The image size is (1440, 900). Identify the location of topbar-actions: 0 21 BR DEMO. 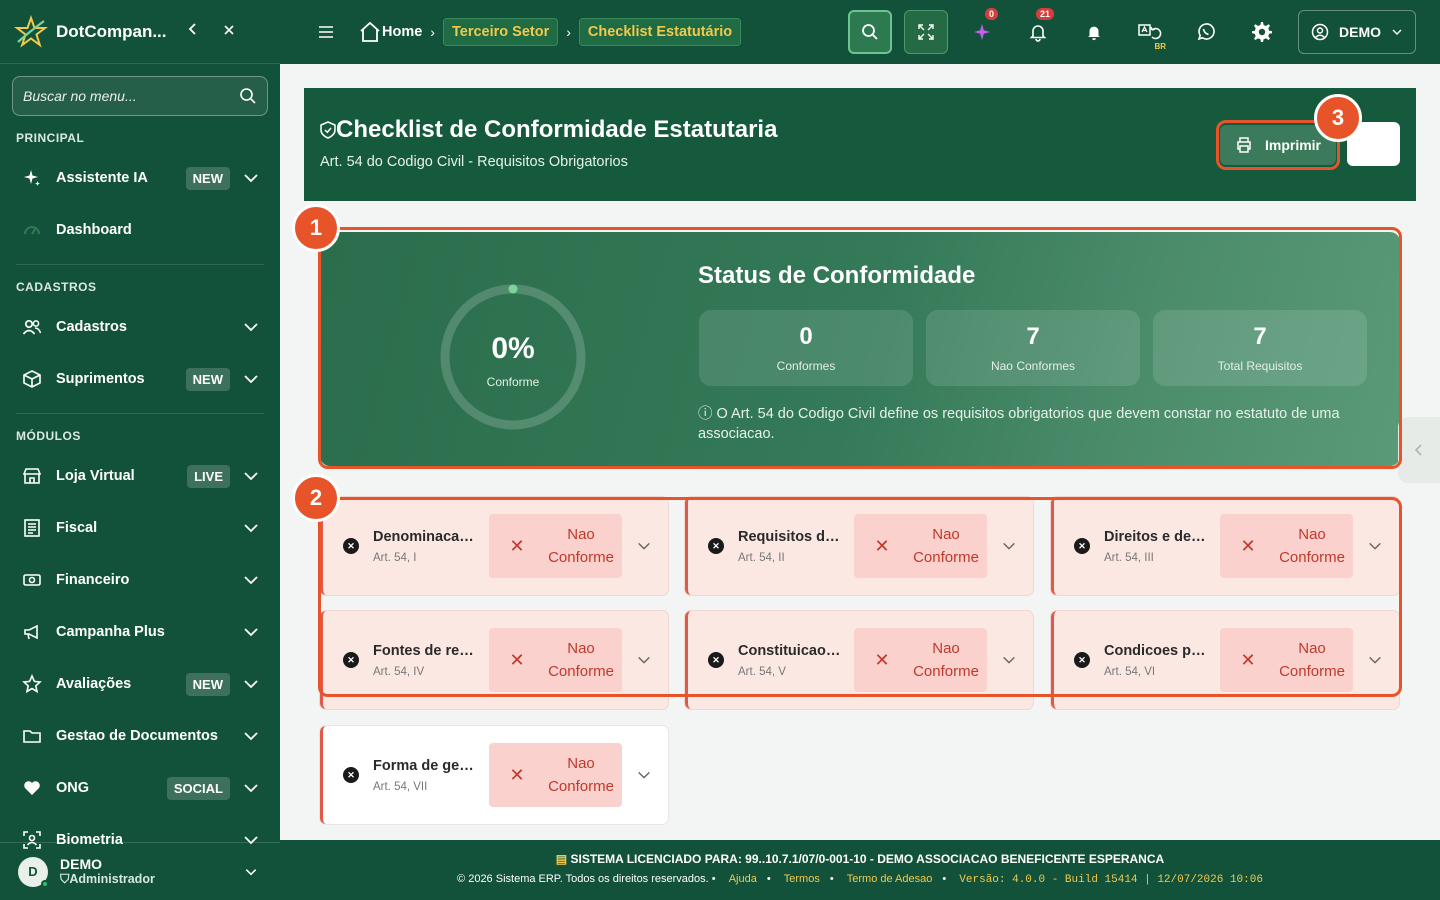
(1126, 31).